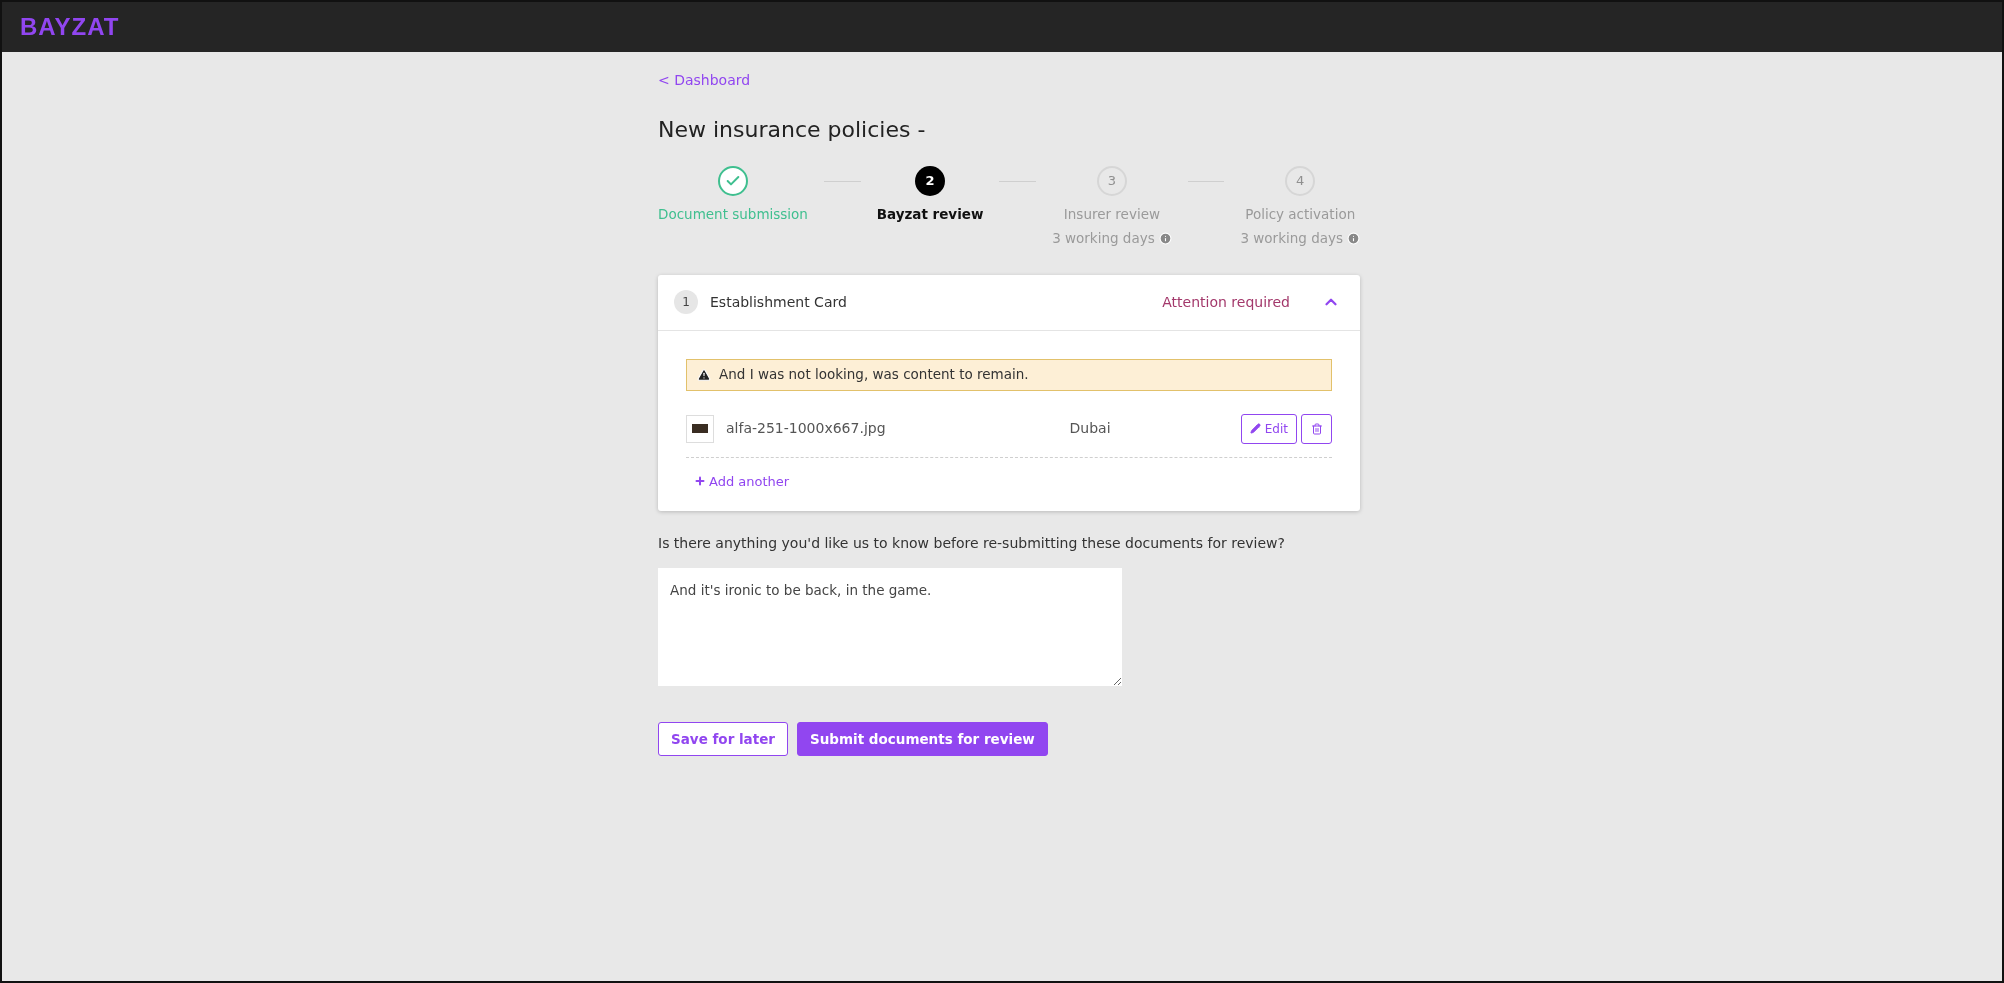  What do you see at coordinates (1111, 214) in the screenshot?
I see `step-label: Insurer review` at bounding box center [1111, 214].